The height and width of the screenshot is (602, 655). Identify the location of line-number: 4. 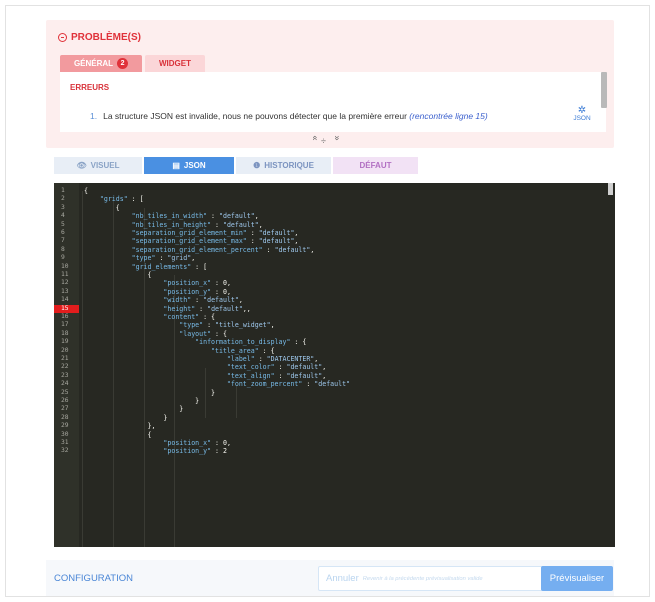
(63, 216).